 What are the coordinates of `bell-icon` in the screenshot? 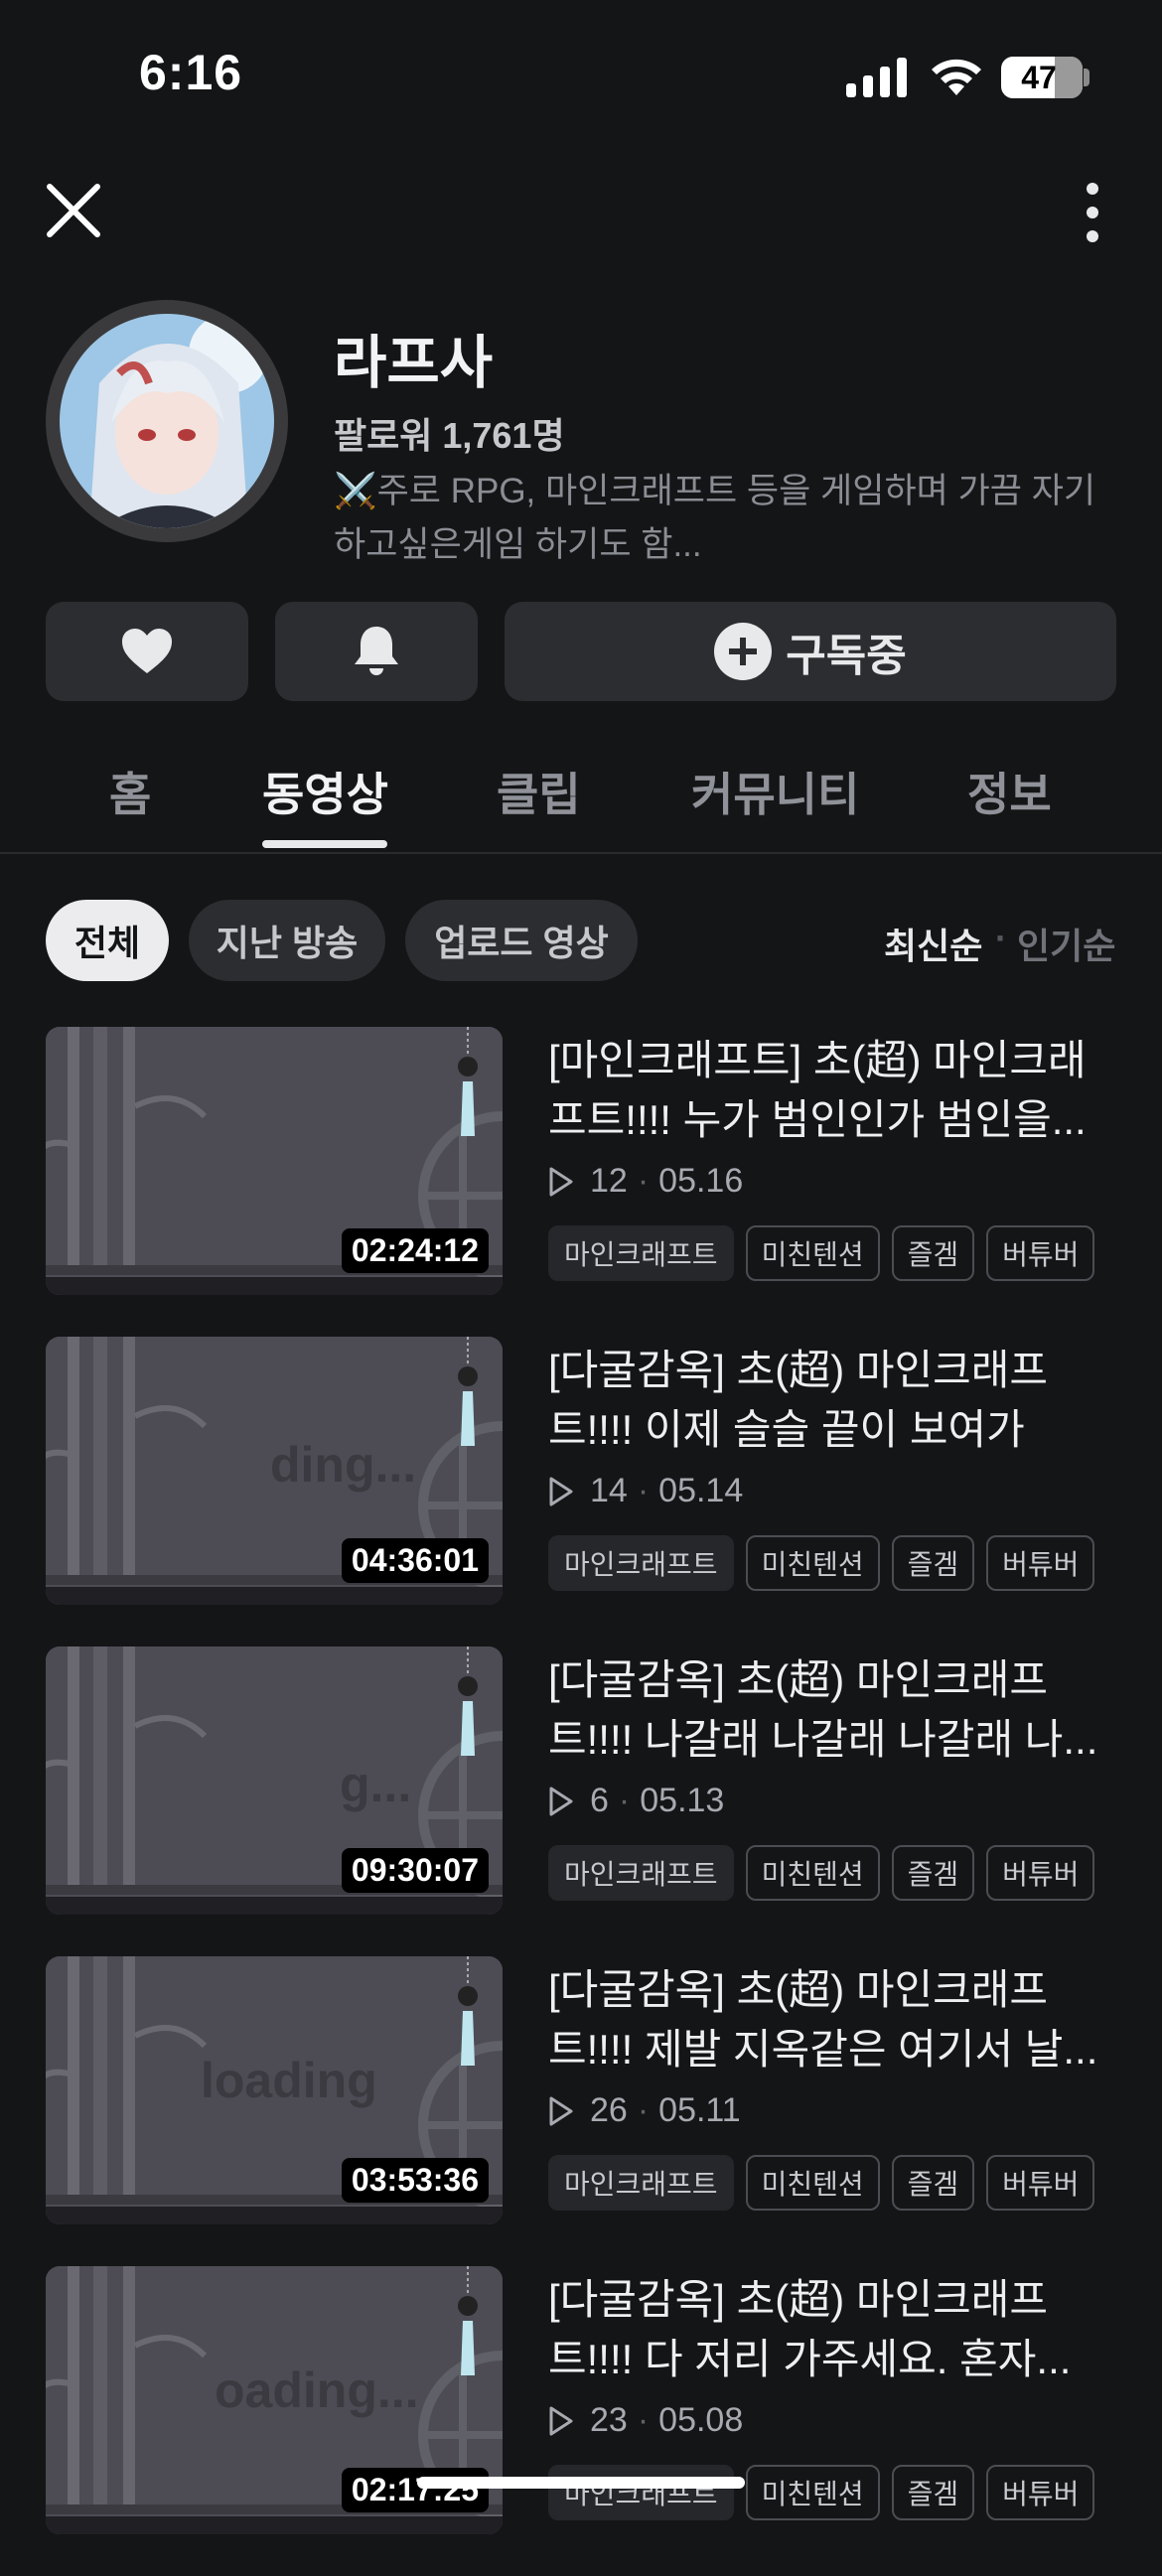 It's located at (376, 651).